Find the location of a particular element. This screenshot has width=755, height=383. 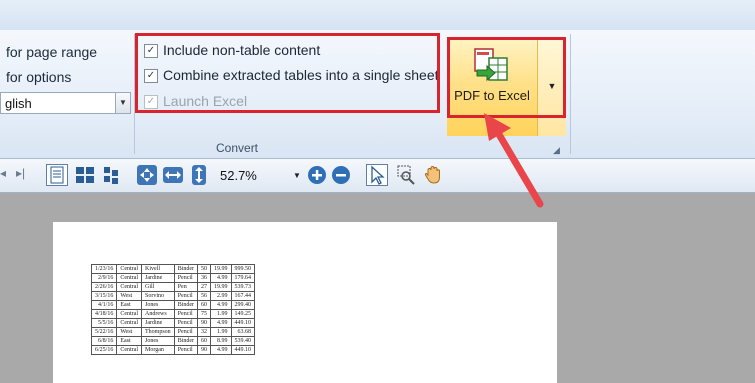

chevron-down-icon: ▼ is located at coordinates (122, 103).